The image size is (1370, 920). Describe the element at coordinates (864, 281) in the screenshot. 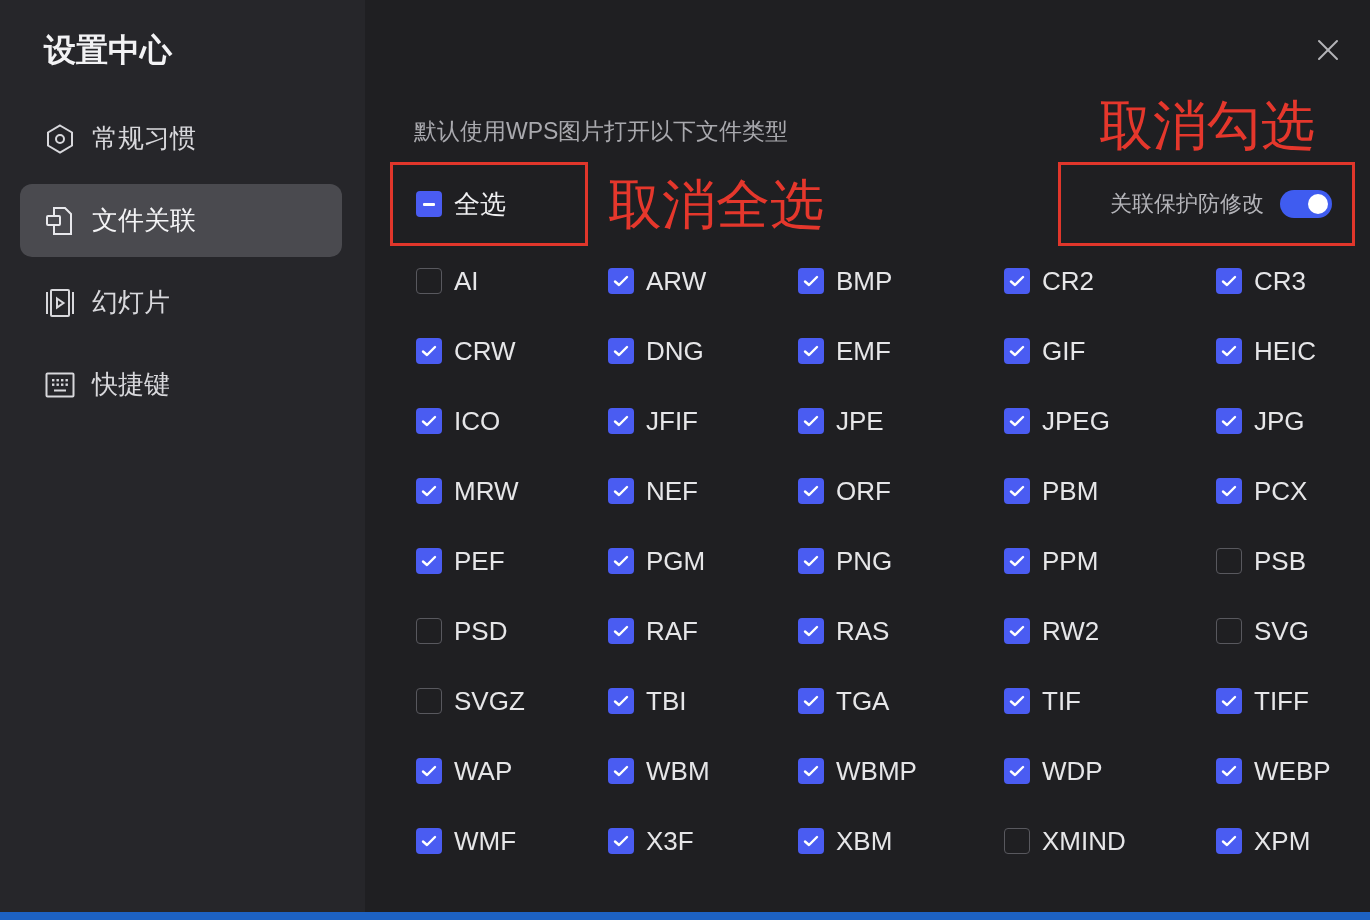

I see `checkbox-label: BMP` at that location.